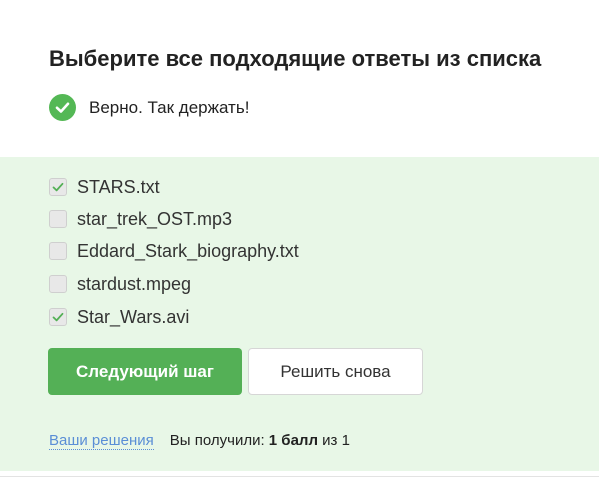 Image resolution: width=599 pixels, height=479 pixels. I want to click on option-item: star_trek_OST.mp3, so click(140, 219).